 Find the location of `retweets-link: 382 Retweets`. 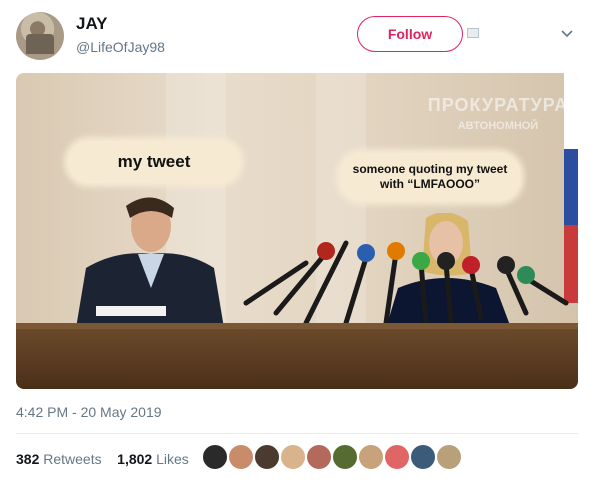

retweets-link: 382 Retweets is located at coordinates (59, 459).